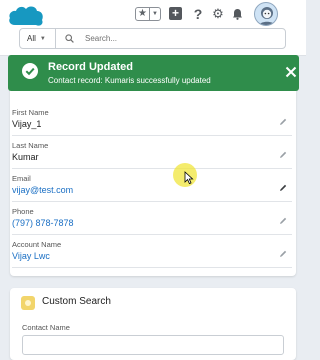 Image resolution: width=320 pixels, height=360 pixels. What do you see at coordinates (152, 253) in the screenshot?
I see `field-account-name: Account Name Vijay Lwc` at bounding box center [152, 253].